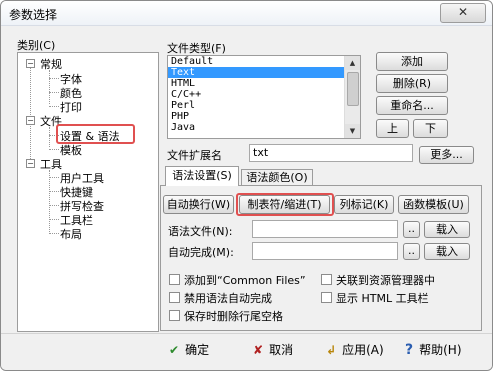 The width and height of the screenshot is (493, 371). I want to click on checkmark-icon: ✔, so click(174, 350).